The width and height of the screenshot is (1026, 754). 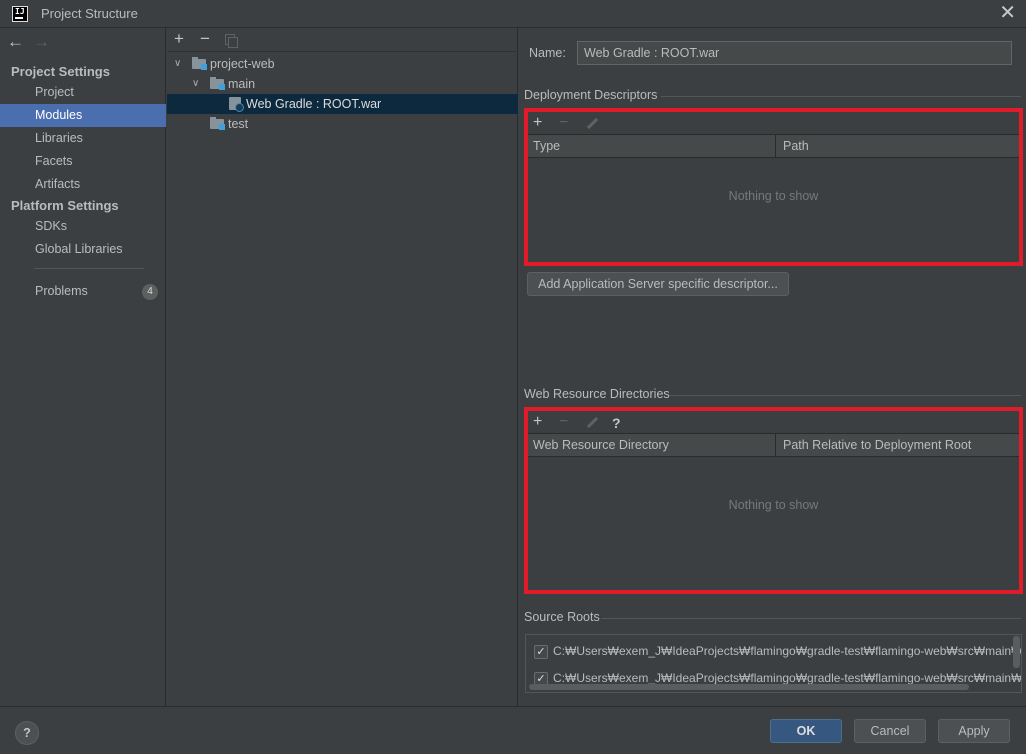 I want to click on column-header-type: Type, so click(x=544, y=146).